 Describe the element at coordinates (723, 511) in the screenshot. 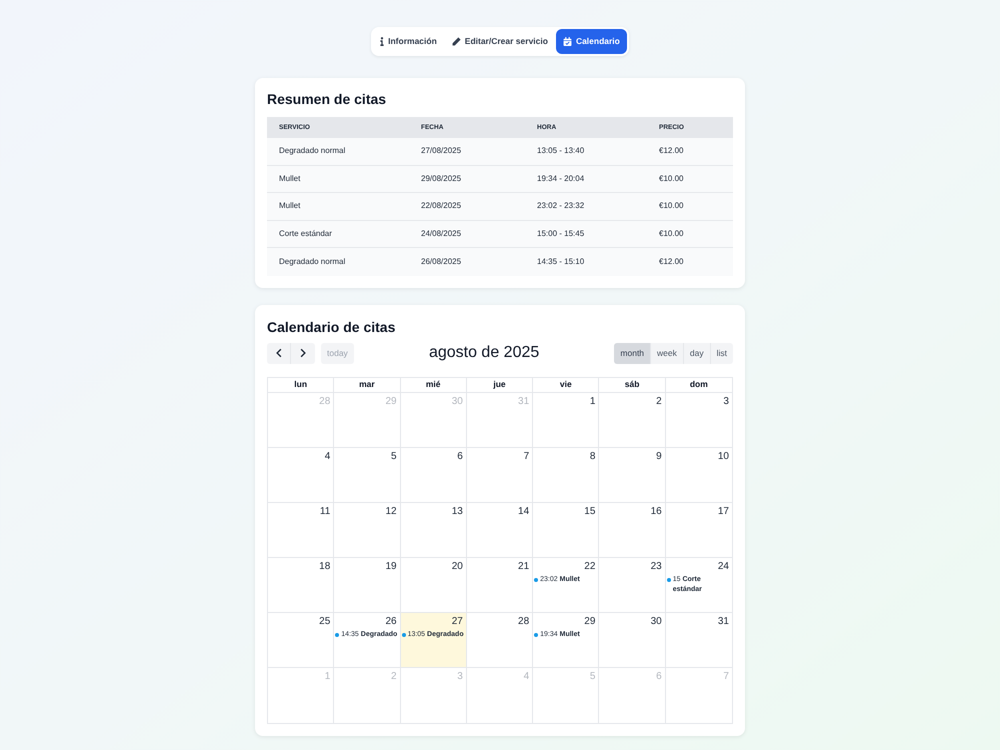

I see `day-number: 17` at that location.